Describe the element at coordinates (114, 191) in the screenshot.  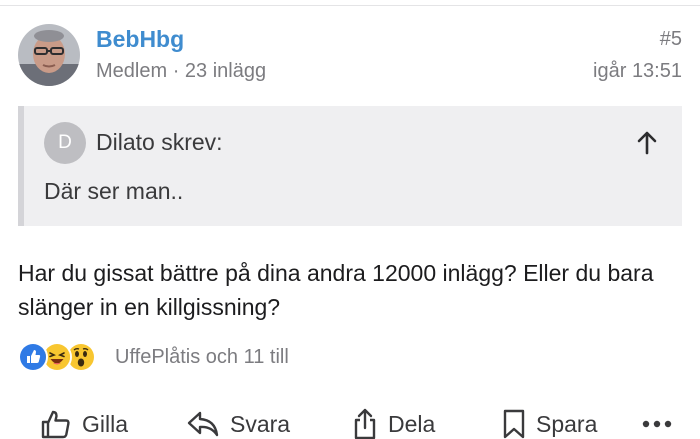
I see `quote-text: Där ser man..` at that location.